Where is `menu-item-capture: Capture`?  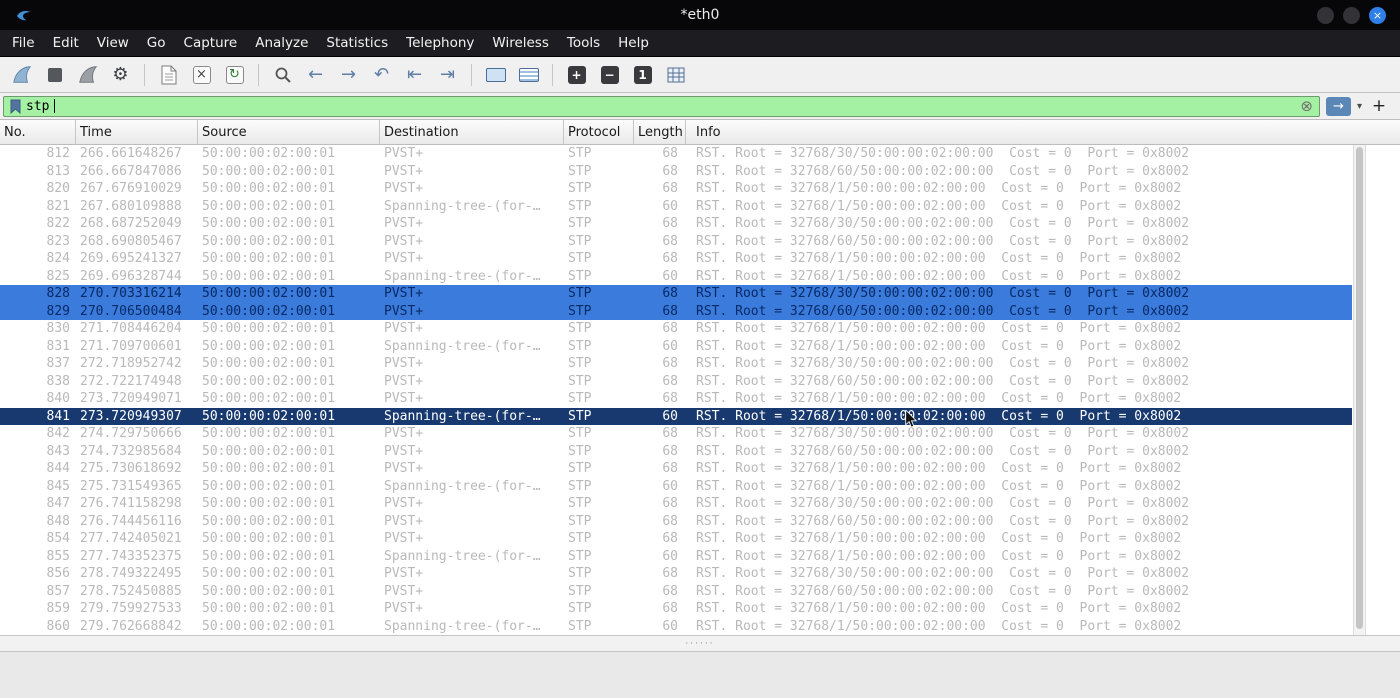
menu-item-capture: Capture is located at coordinates (211, 43).